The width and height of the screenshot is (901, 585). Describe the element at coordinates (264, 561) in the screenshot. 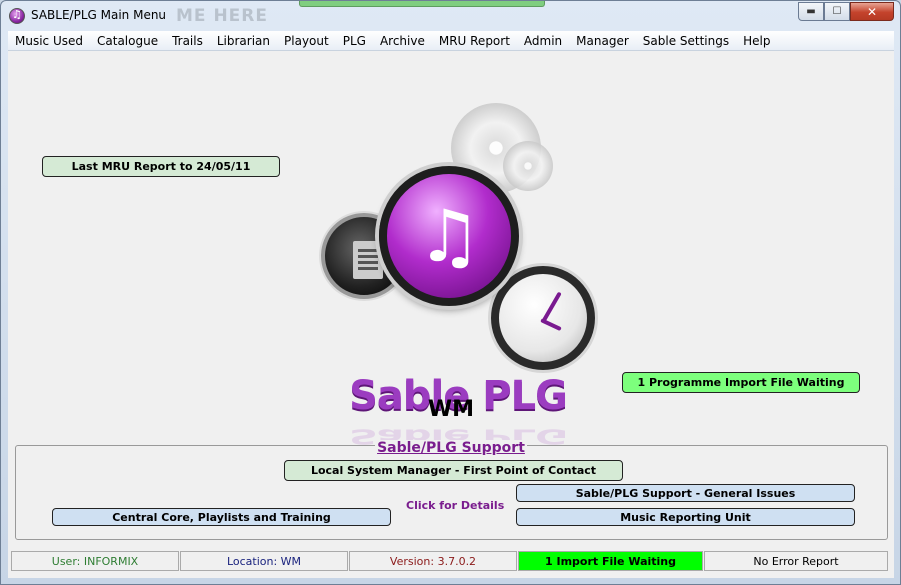

I see `status-location: Location: WM` at that location.